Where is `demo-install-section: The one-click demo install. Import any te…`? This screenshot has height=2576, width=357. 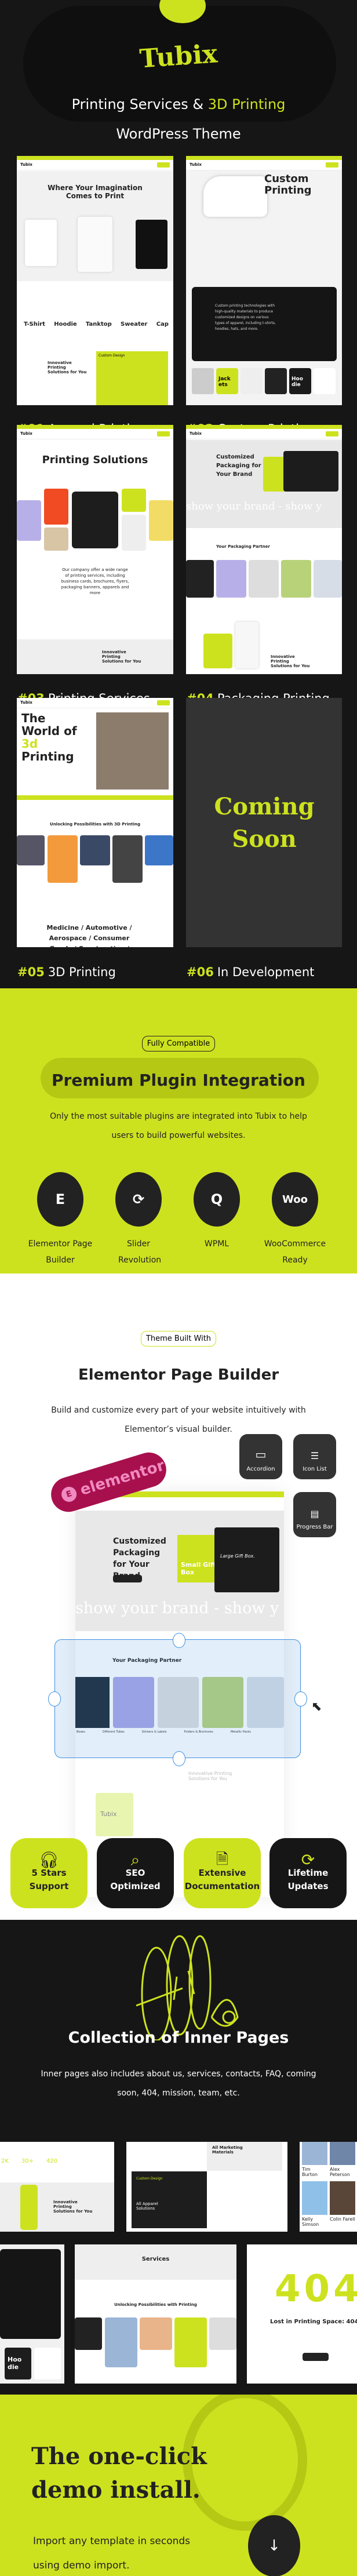 demo-install-section: The one-click demo install. Import any te… is located at coordinates (178, 2486).